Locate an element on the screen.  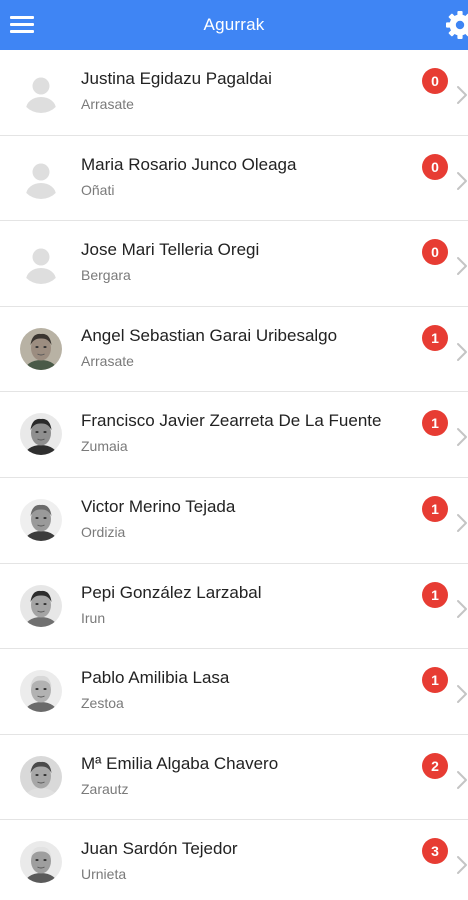
contact-name: Juan Sardón Tejedor is located at coordinates (159, 849).